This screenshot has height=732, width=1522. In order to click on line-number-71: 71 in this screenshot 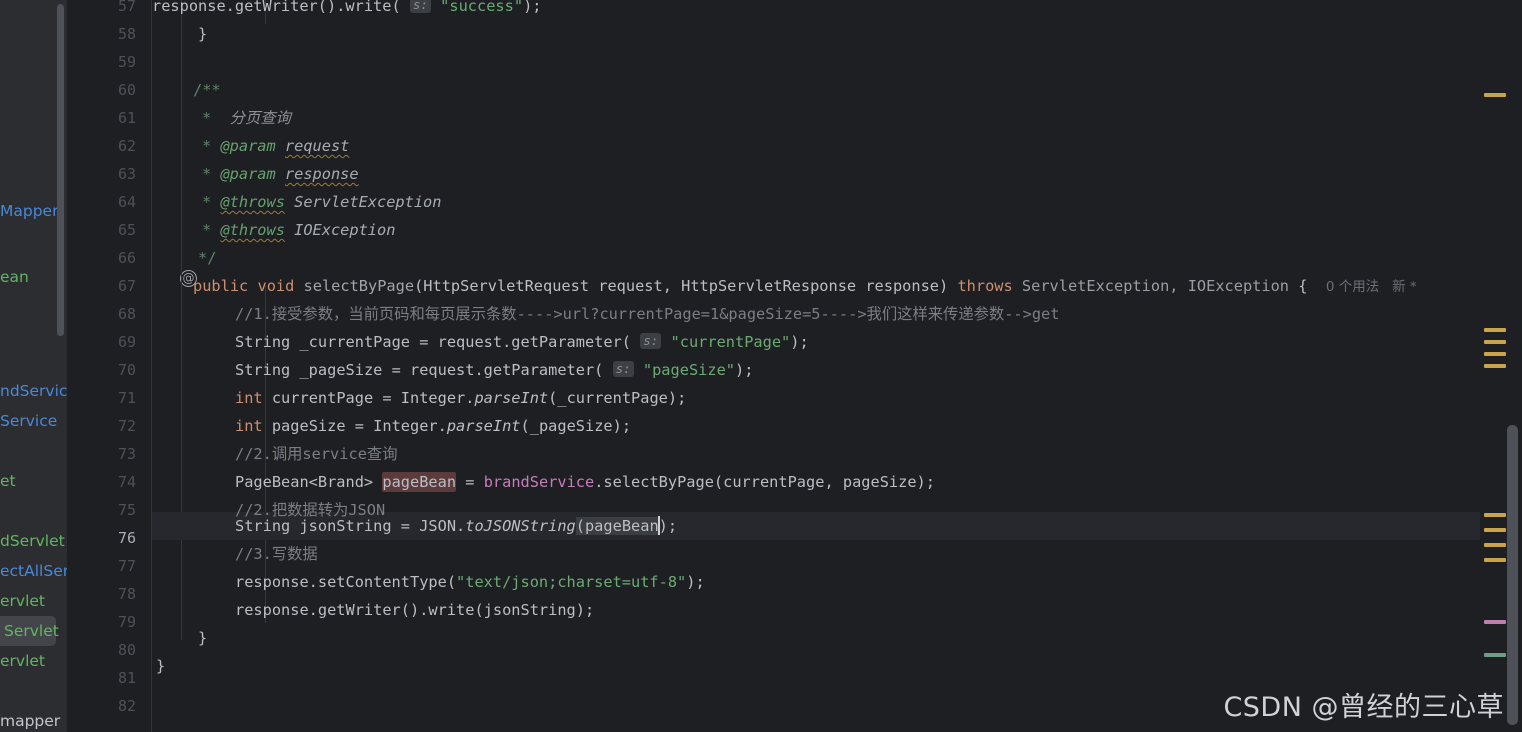, I will do `click(102, 398)`.